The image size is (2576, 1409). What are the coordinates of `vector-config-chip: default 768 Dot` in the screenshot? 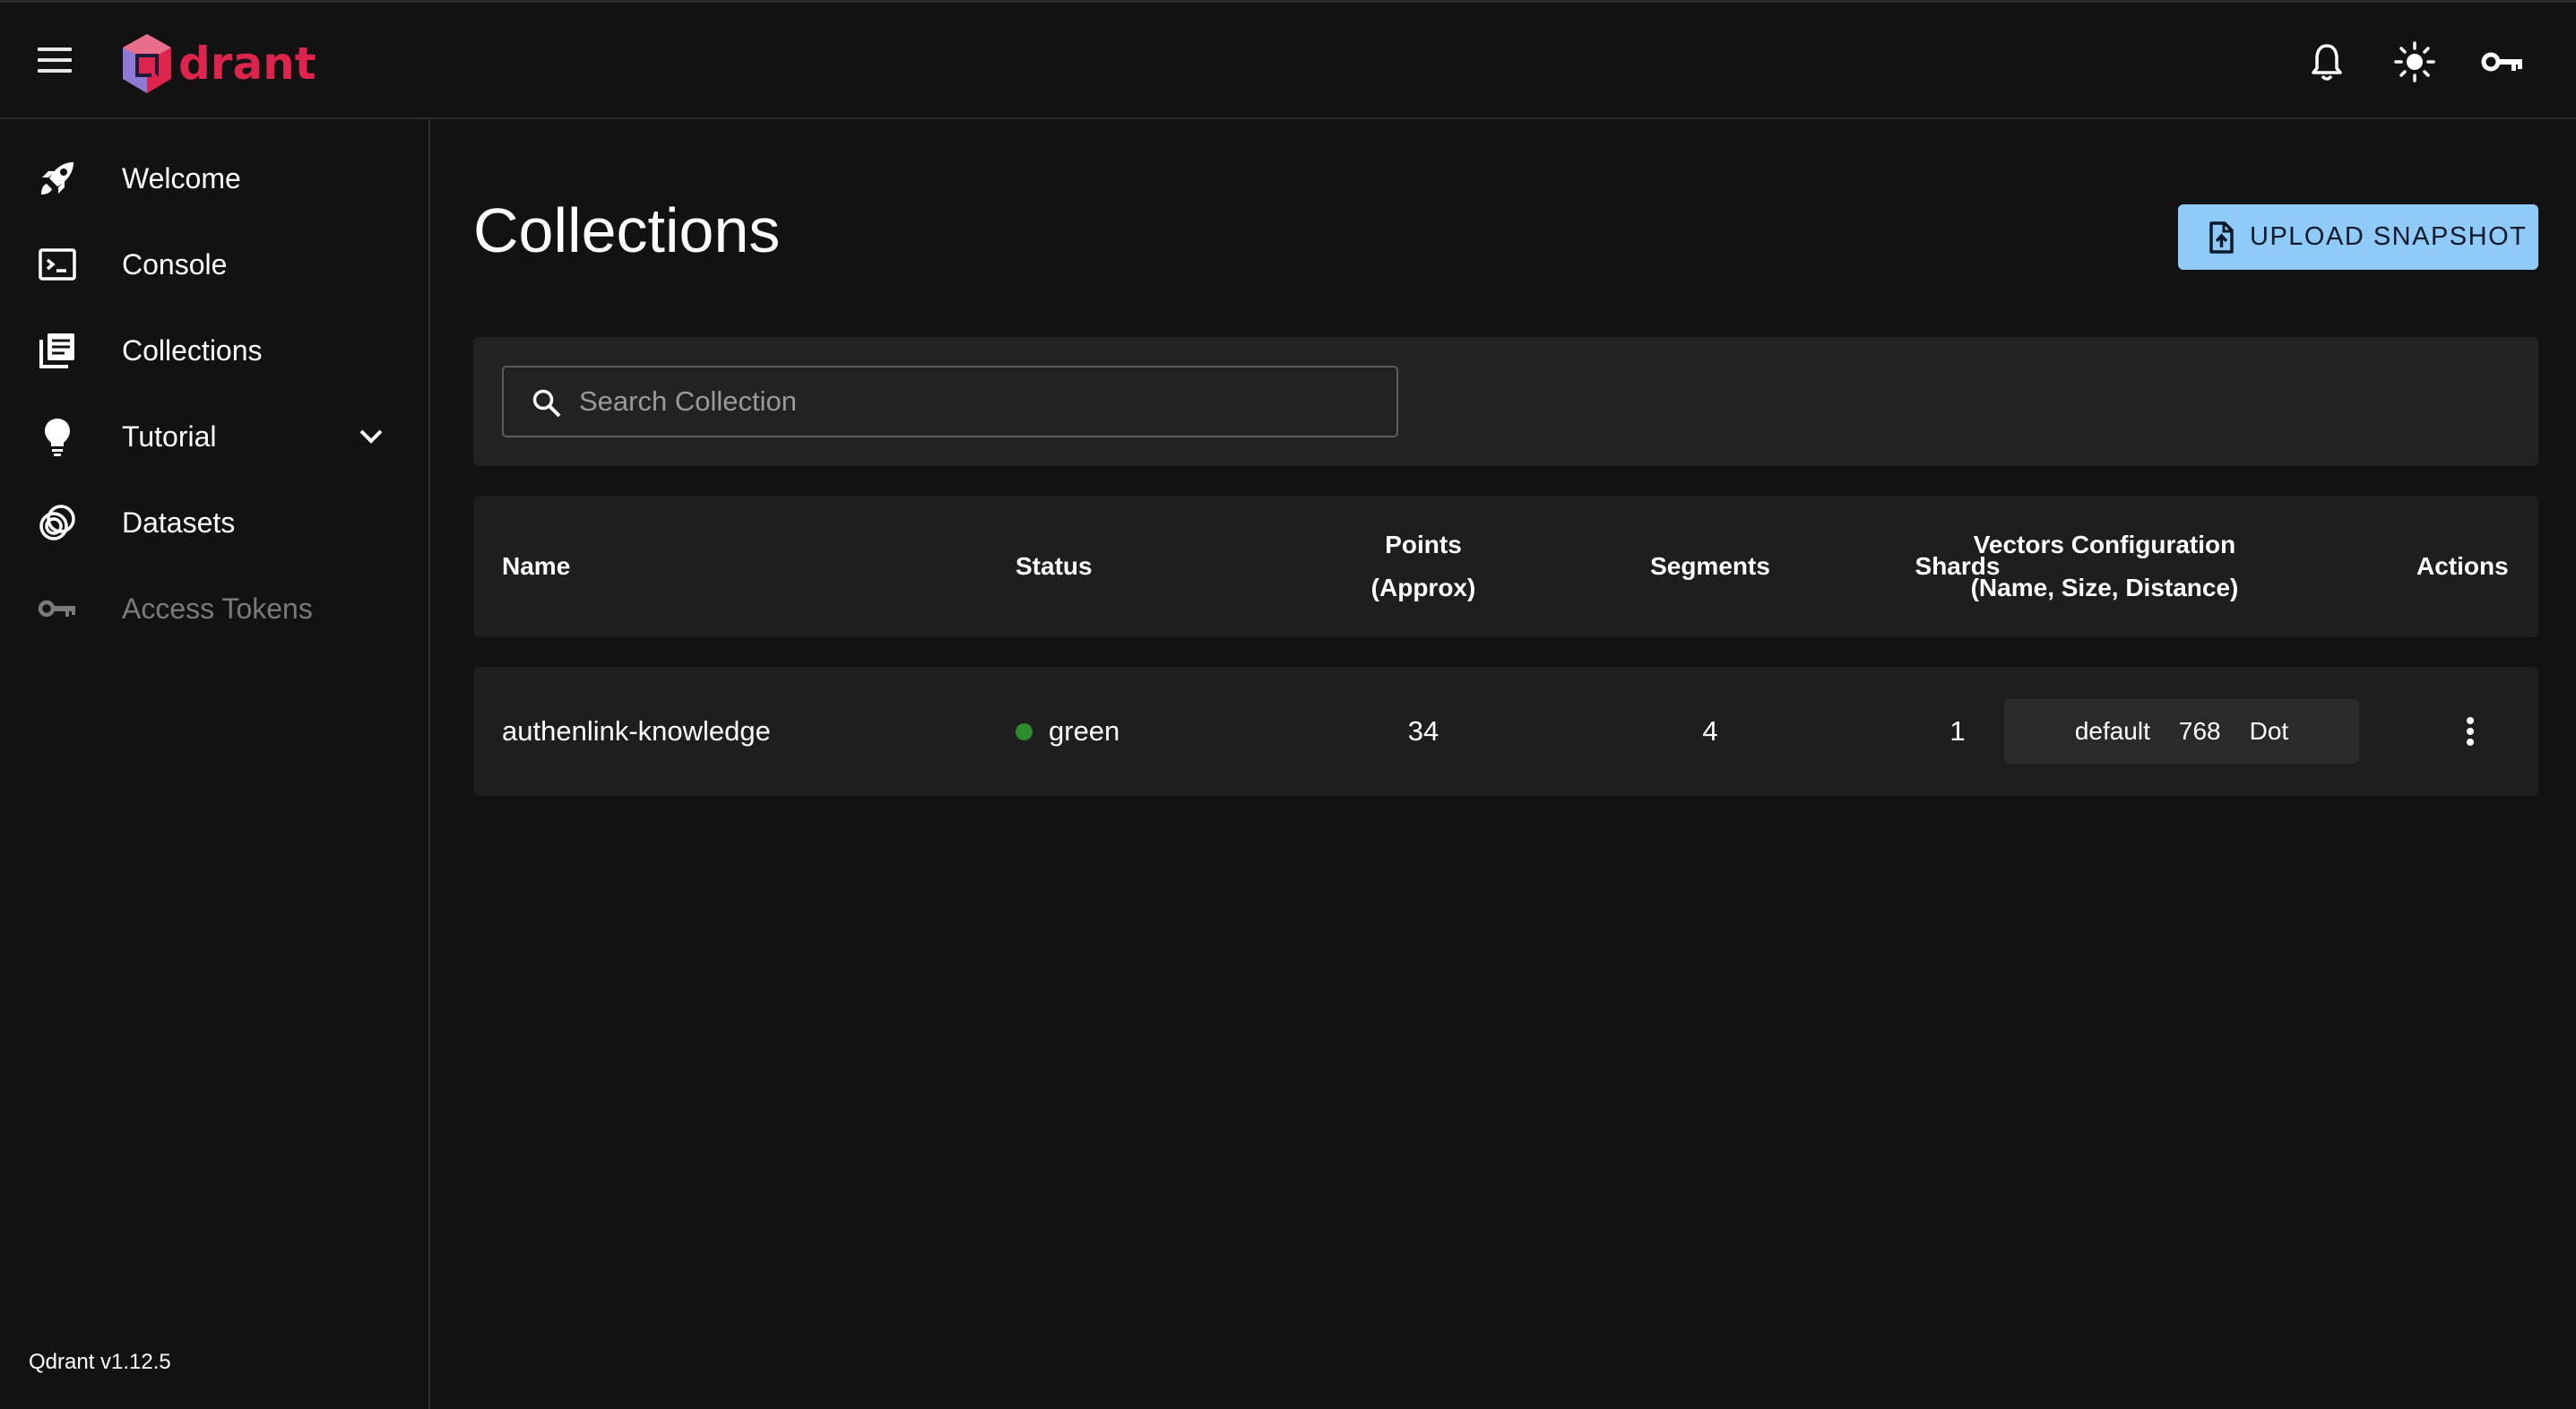 It's located at (2181, 731).